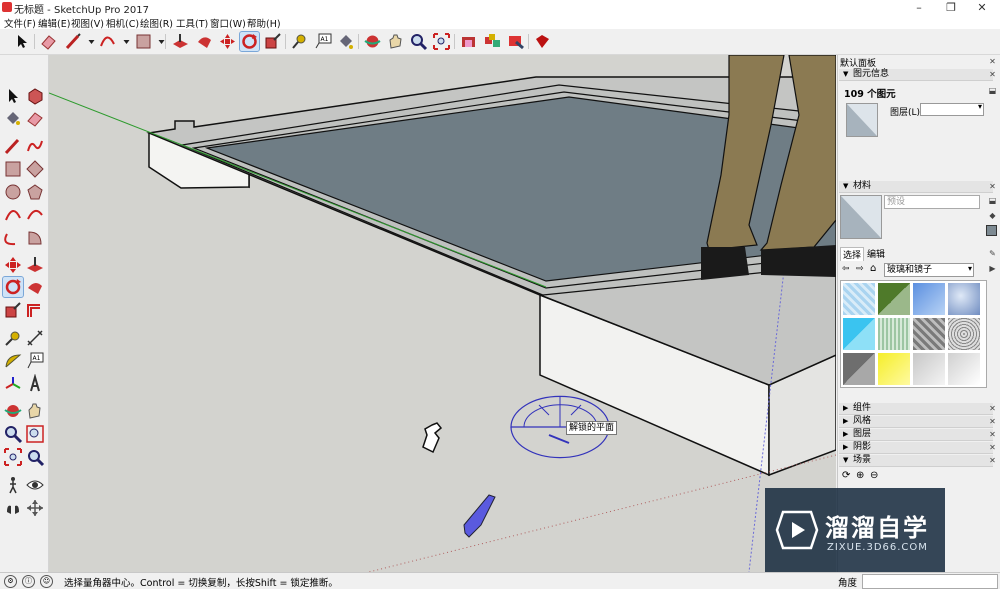  Describe the element at coordinates (35, 96) in the screenshot. I see `make-component-tool` at that location.